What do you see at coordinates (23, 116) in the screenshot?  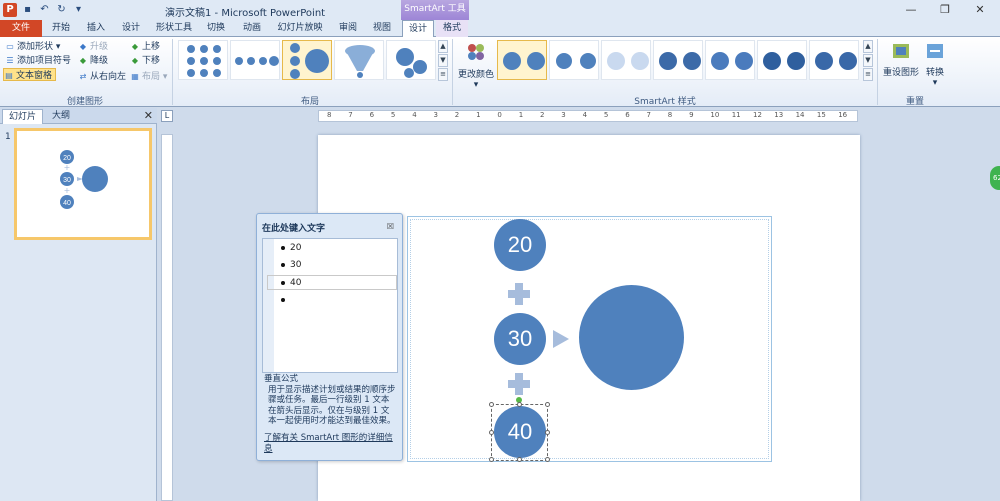 I see `tab-slides: 幻灯片` at bounding box center [23, 116].